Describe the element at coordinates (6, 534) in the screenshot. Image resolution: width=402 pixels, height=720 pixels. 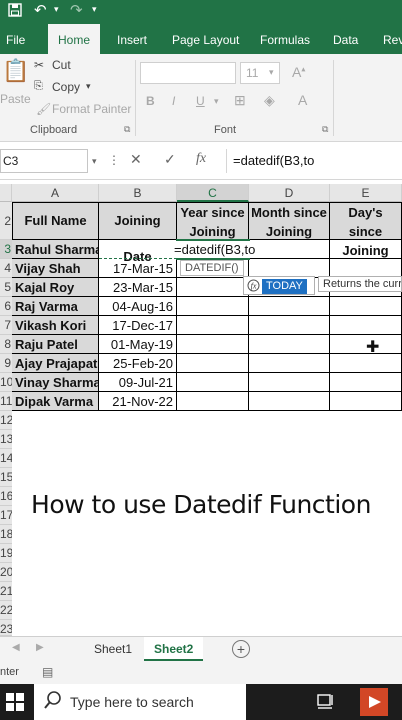
I see `row-header-18: 18` at that location.